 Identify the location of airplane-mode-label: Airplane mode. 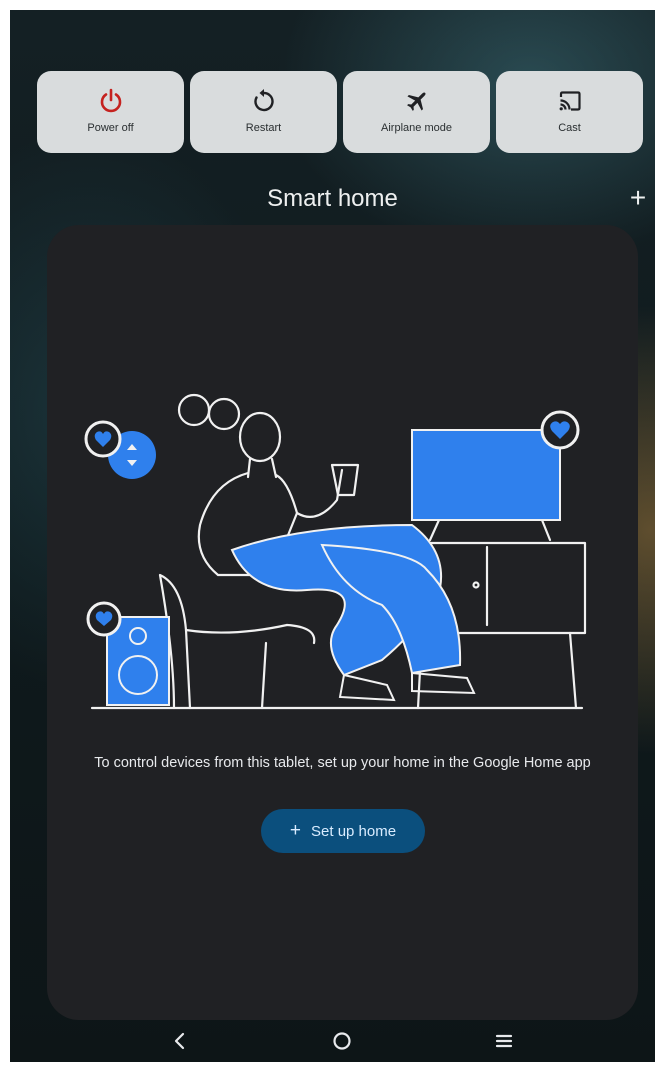
(416, 128).